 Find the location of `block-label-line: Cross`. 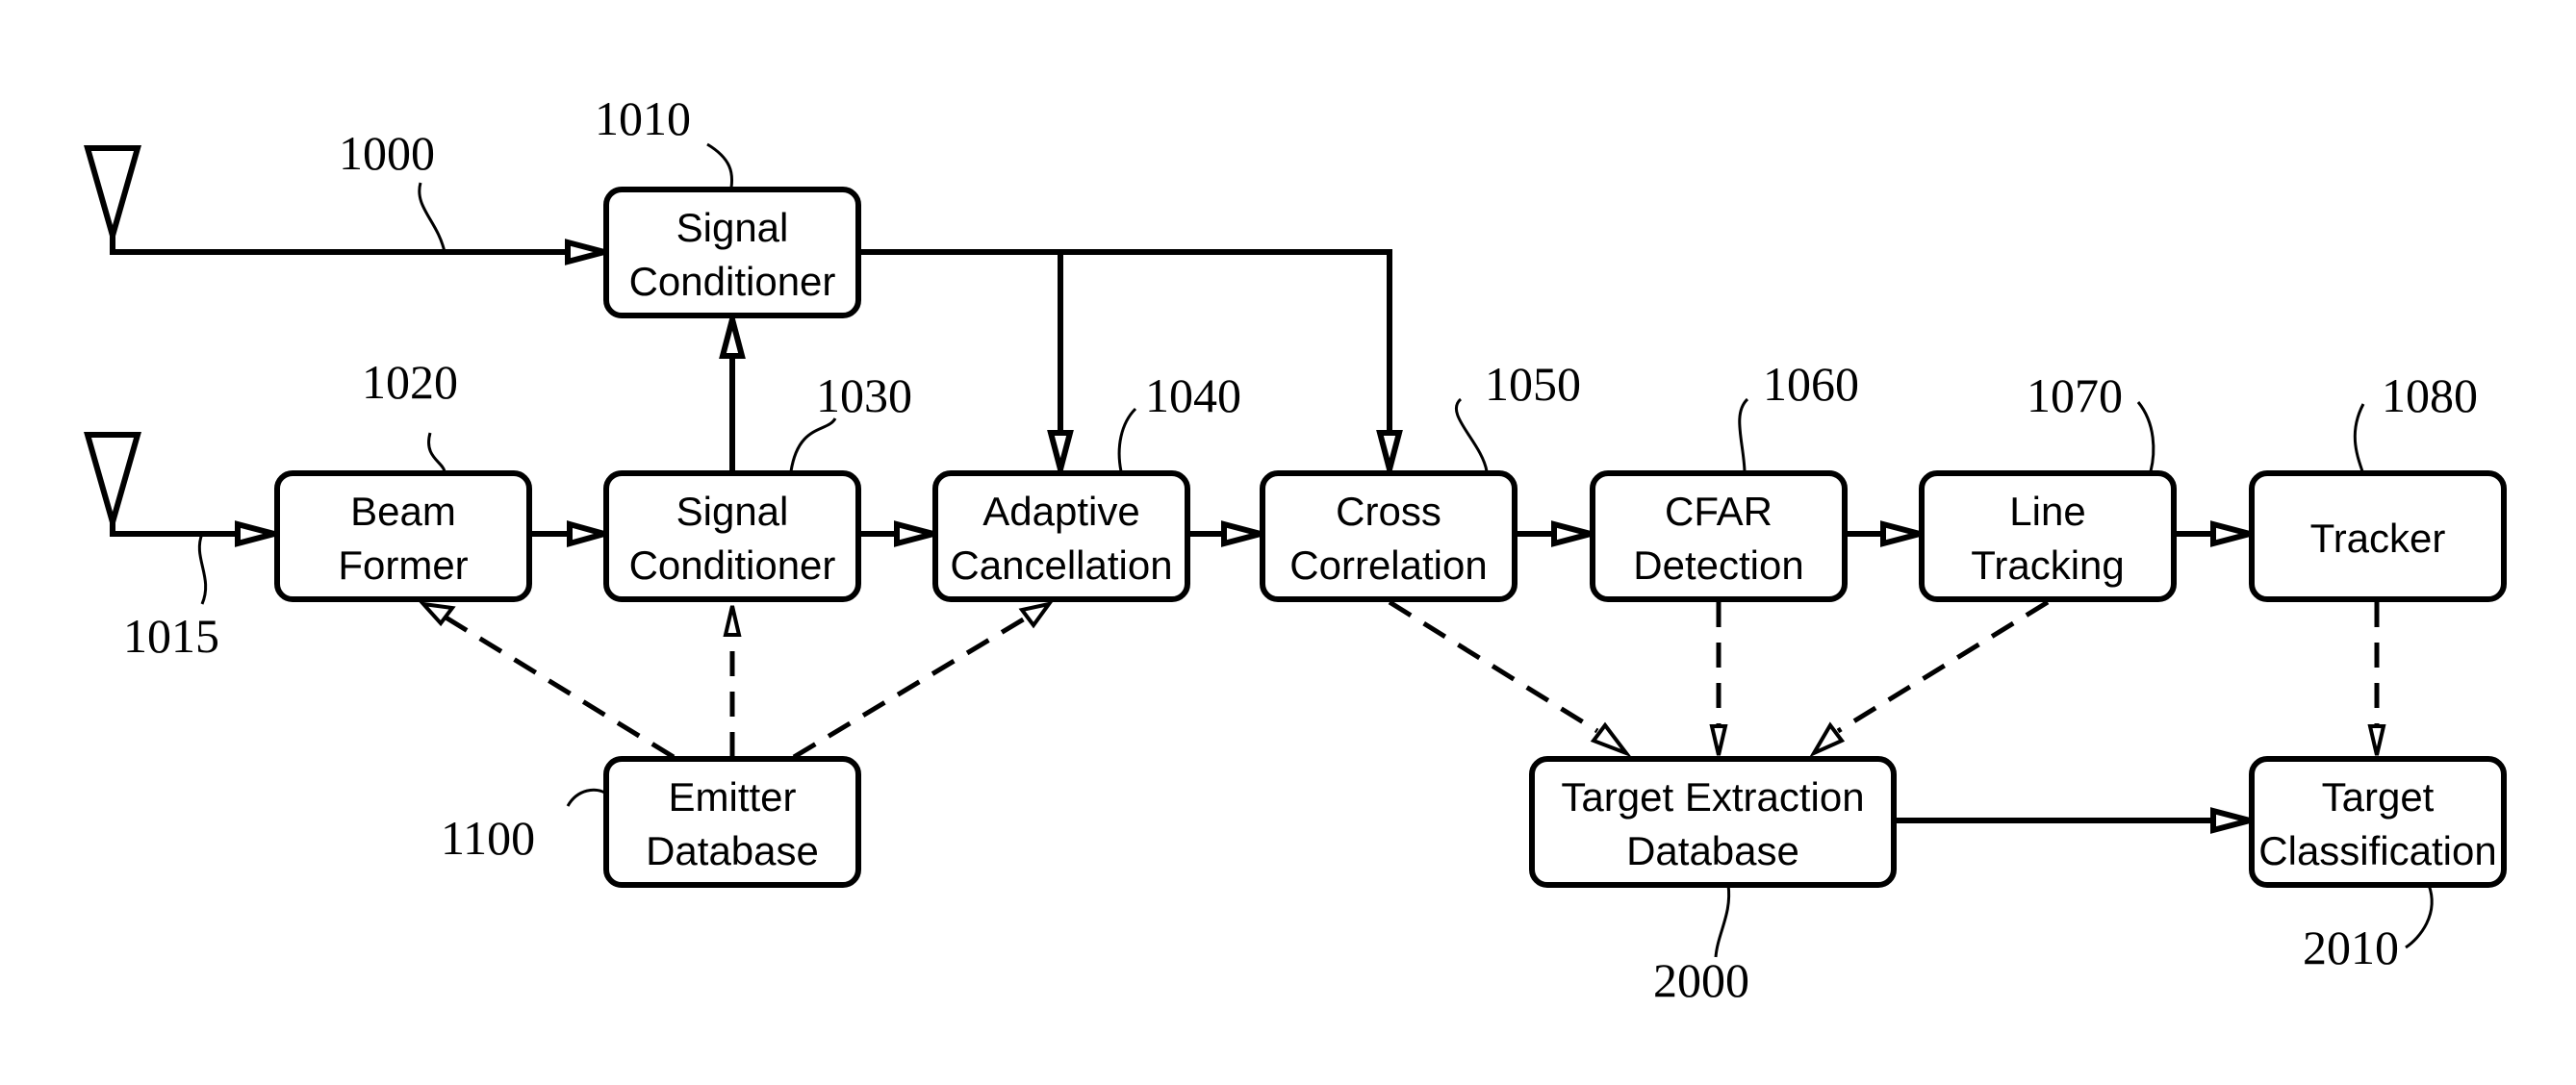

block-label-line: Cross is located at coordinates (1388, 511).